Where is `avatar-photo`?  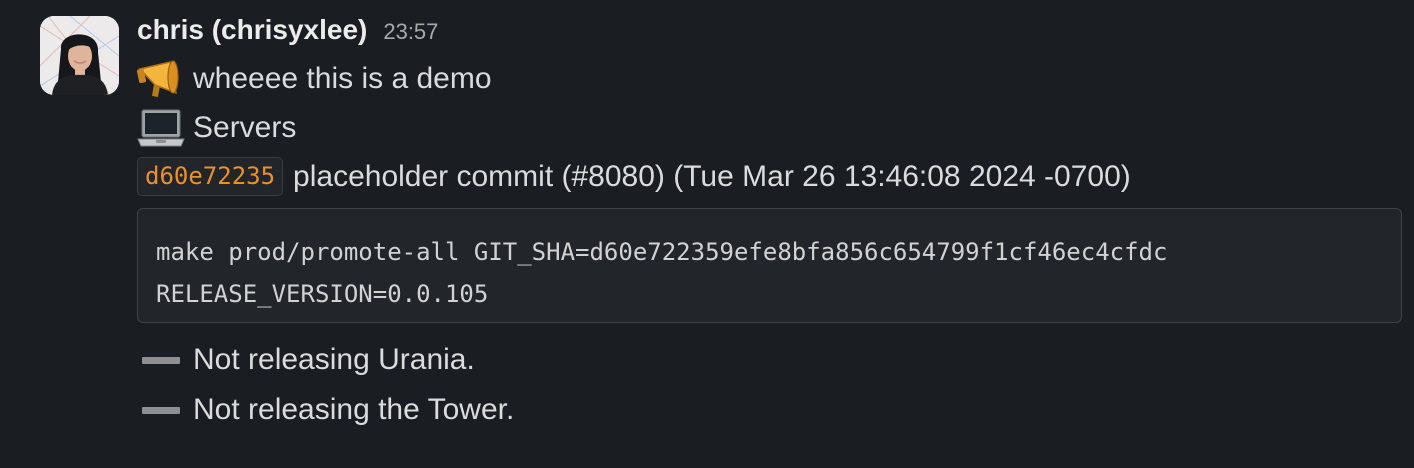
avatar-photo is located at coordinates (79, 55).